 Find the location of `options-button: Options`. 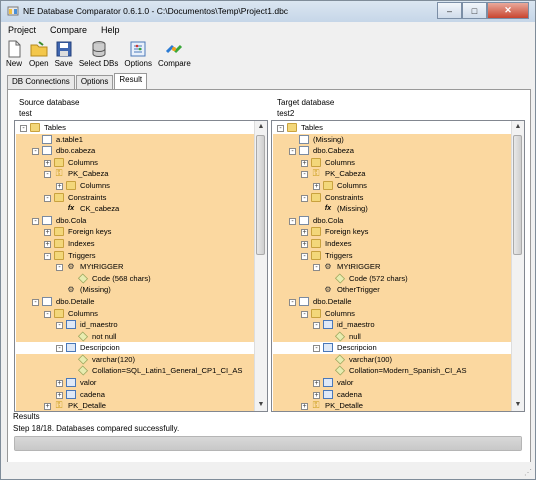

options-button: Options is located at coordinates (138, 57).